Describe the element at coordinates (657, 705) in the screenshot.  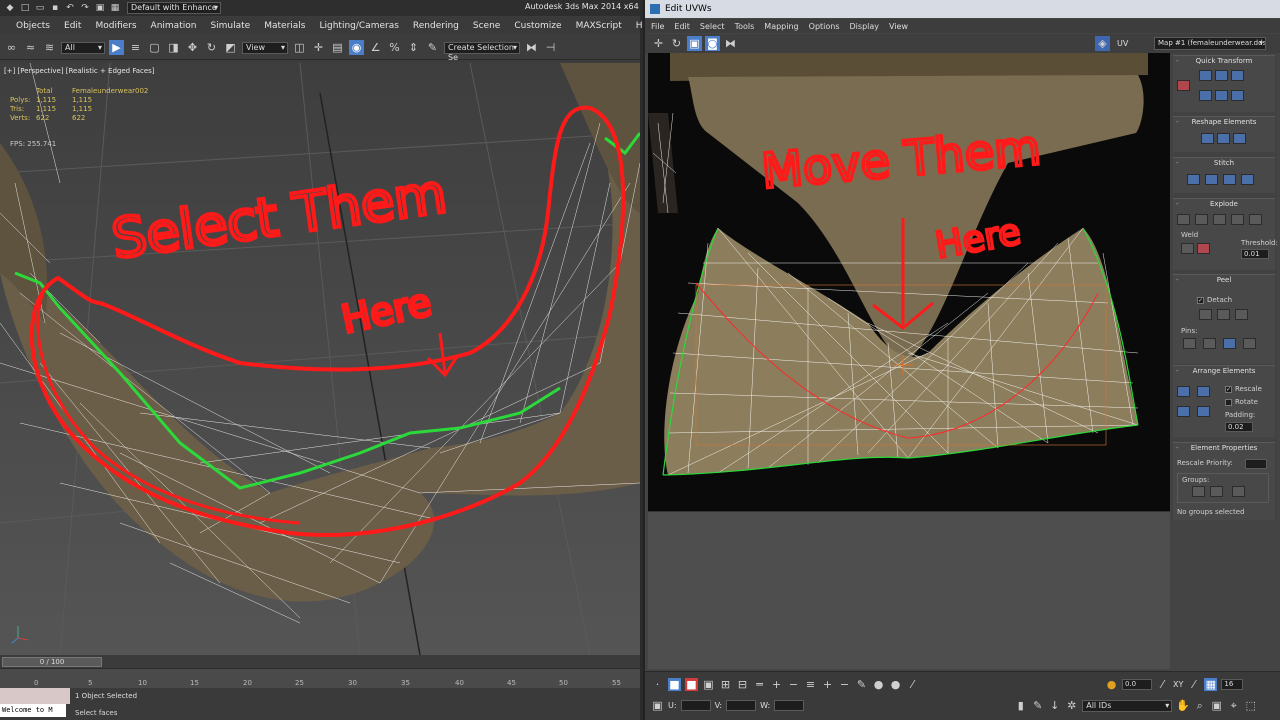
I see `absolute-mode-icon: ▣` at that location.